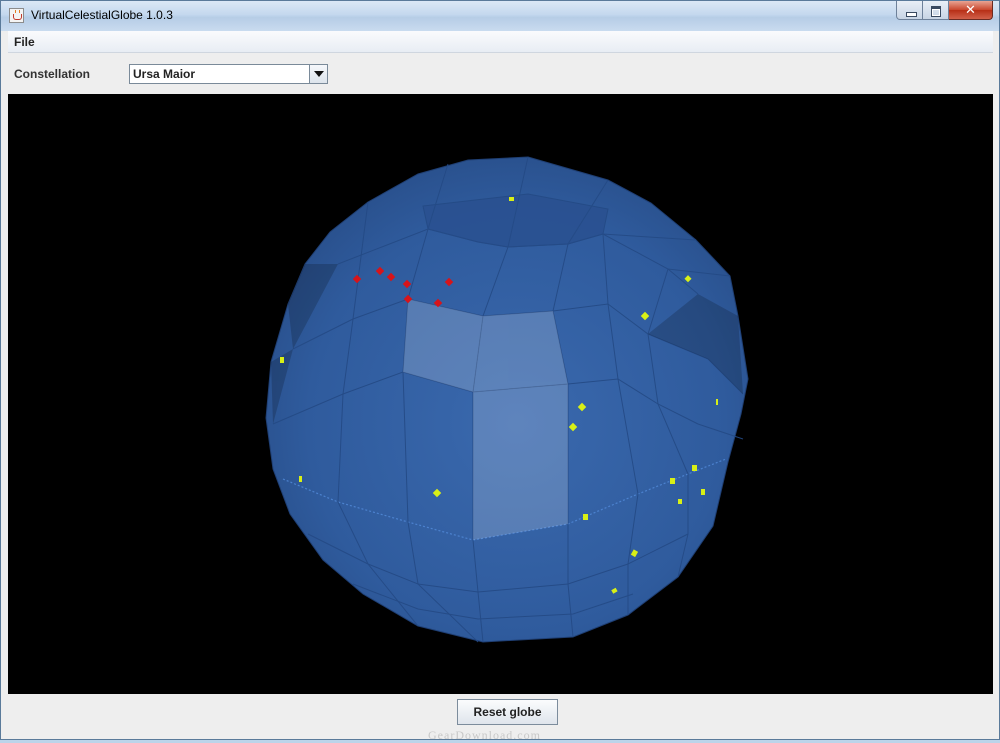  What do you see at coordinates (484, 735) in the screenshot?
I see `watermark: GearDownload.com` at bounding box center [484, 735].